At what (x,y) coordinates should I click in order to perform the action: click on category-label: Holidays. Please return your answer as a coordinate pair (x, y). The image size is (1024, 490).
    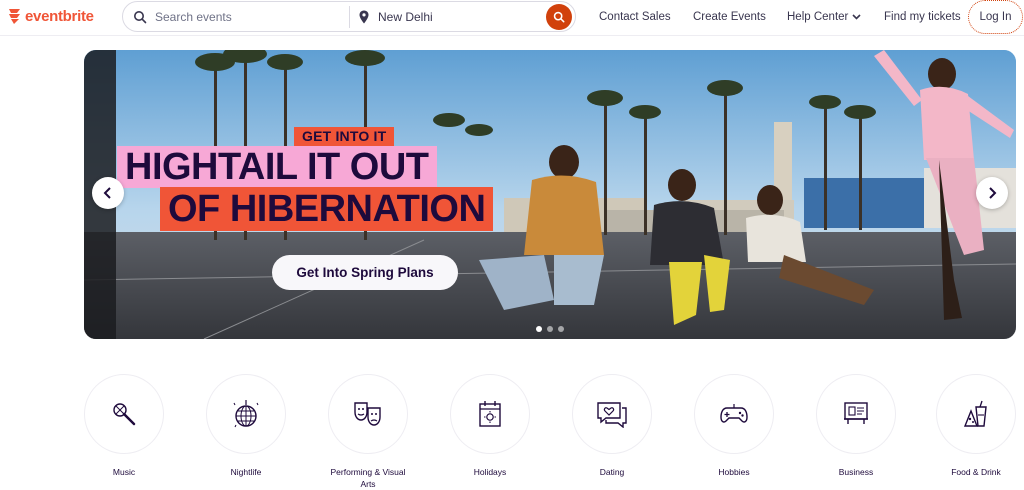
    Looking at the image, I should click on (490, 472).